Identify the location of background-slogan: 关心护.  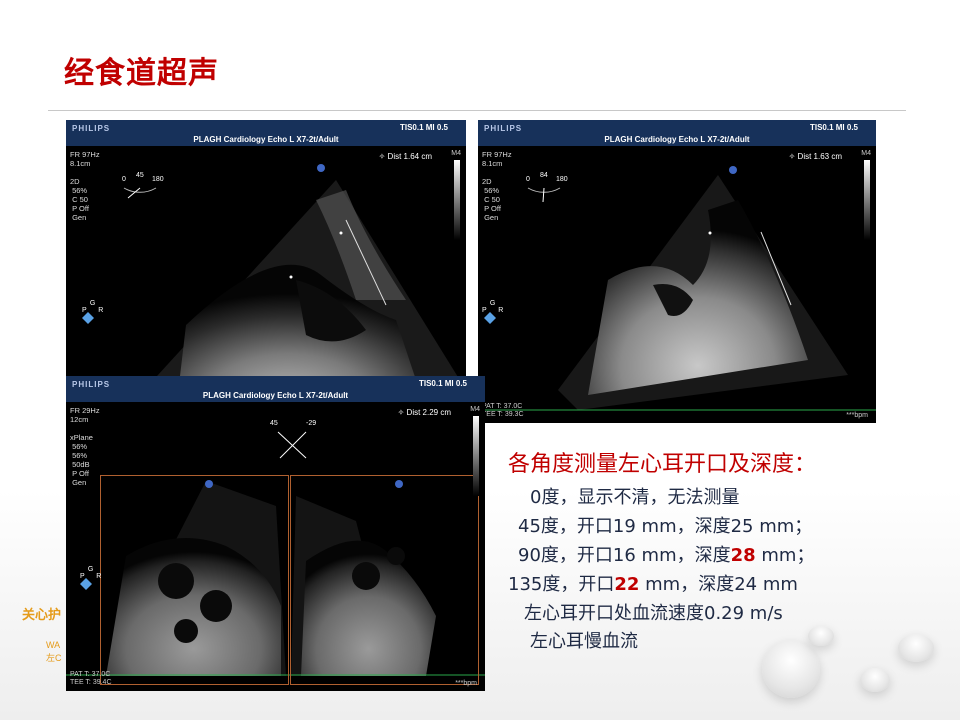
(42, 614).